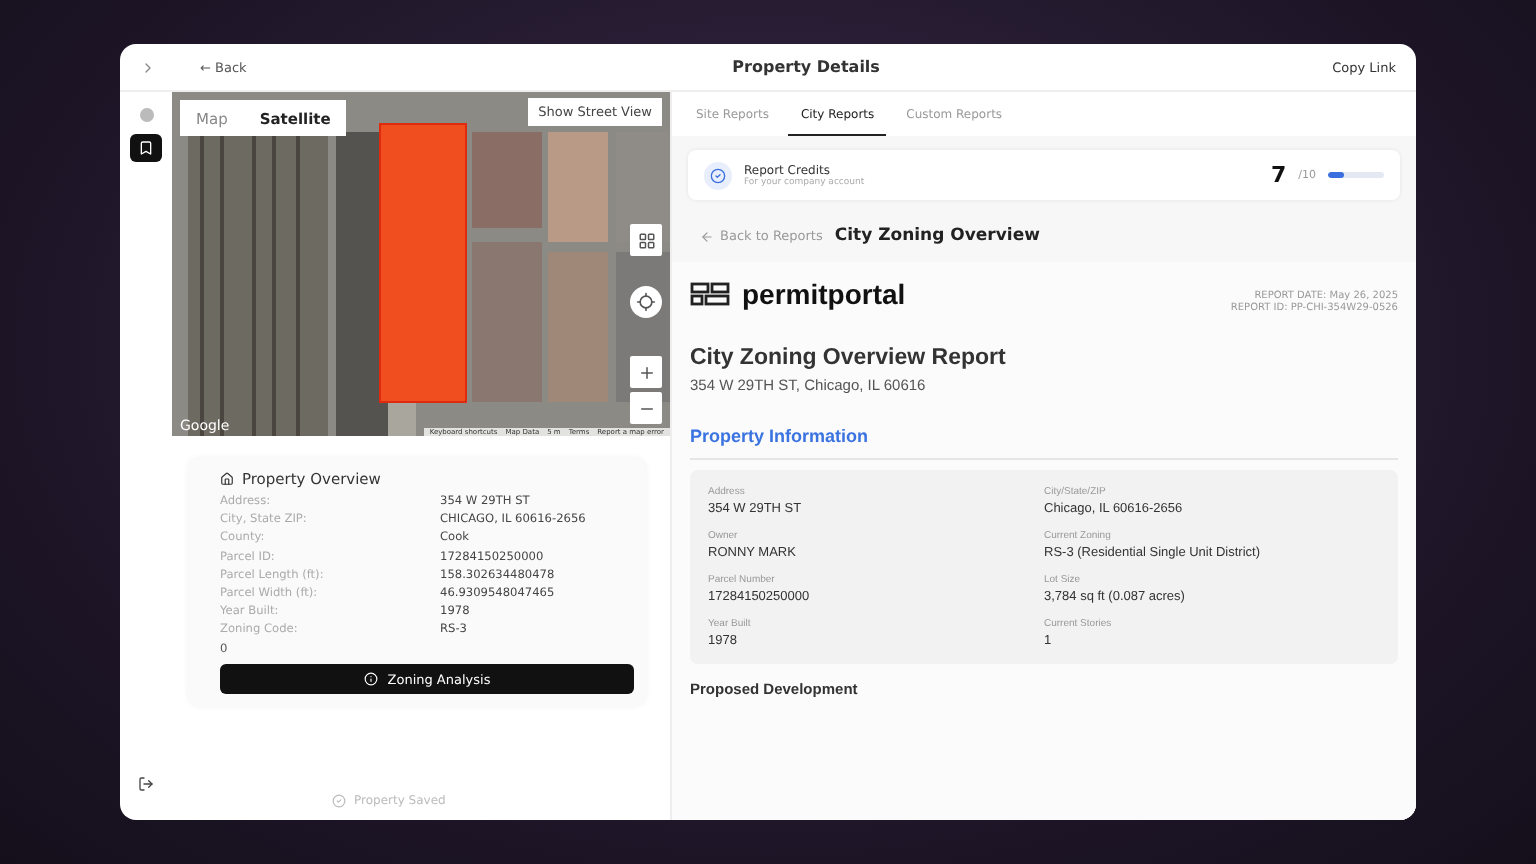  I want to click on report-view-title: City Zoning Overview, so click(937, 236).